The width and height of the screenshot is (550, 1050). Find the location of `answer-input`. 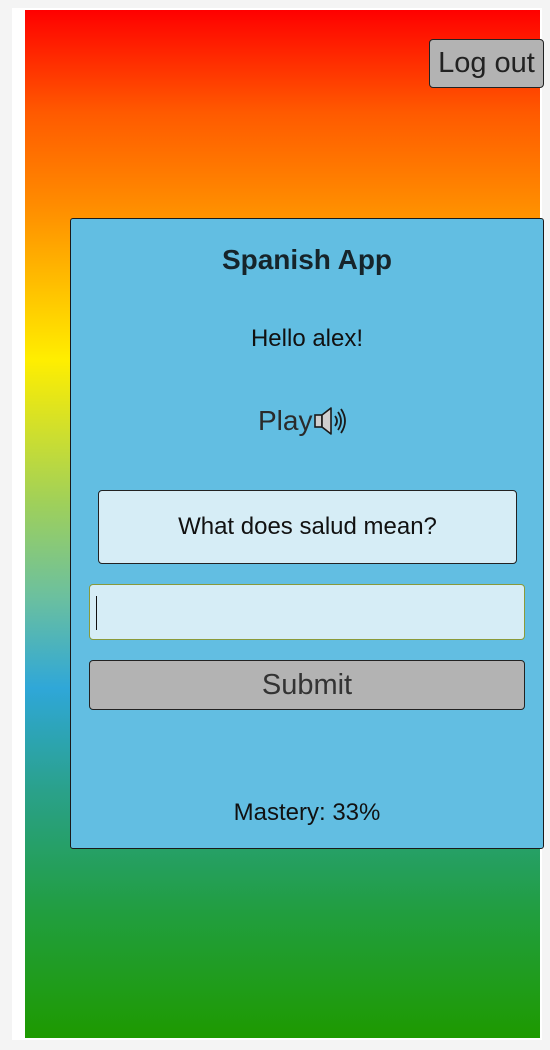

answer-input is located at coordinates (307, 612).